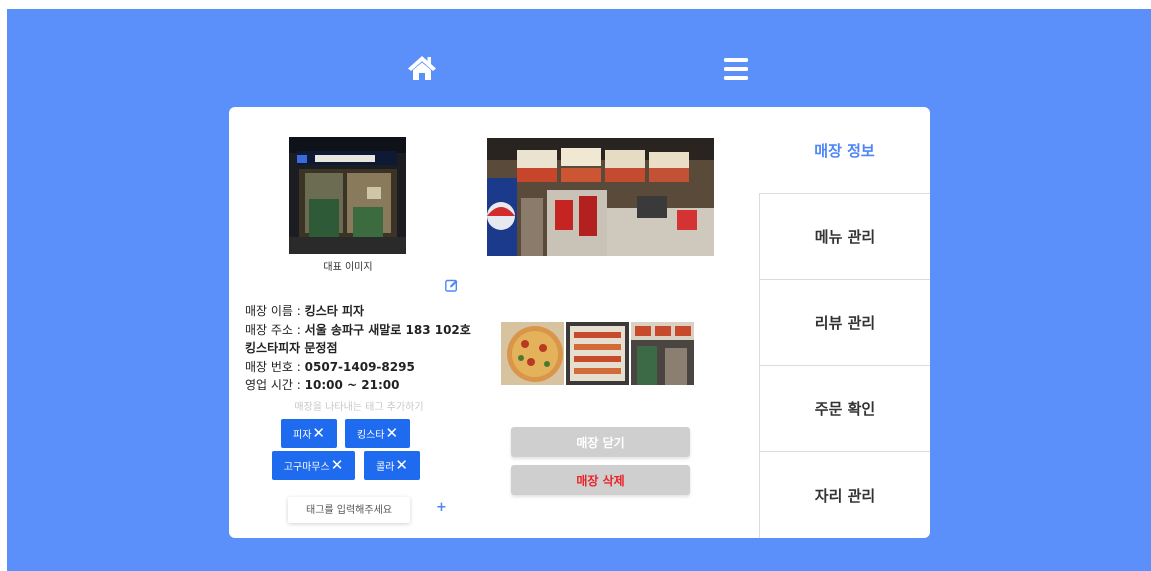 The image size is (1151, 571). What do you see at coordinates (422, 68) in the screenshot?
I see `home-icon` at bounding box center [422, 68].